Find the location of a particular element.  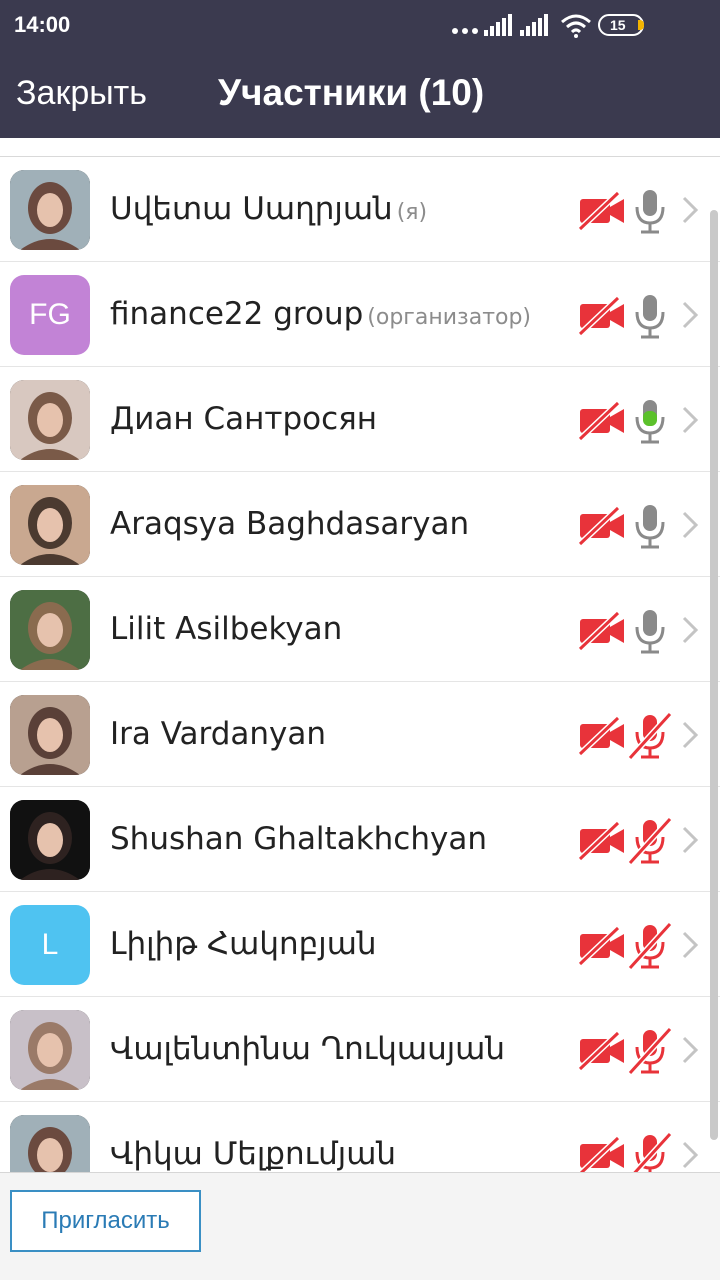

header-bar: Закрыть Участники (10) is located at coordinates (360, 95).